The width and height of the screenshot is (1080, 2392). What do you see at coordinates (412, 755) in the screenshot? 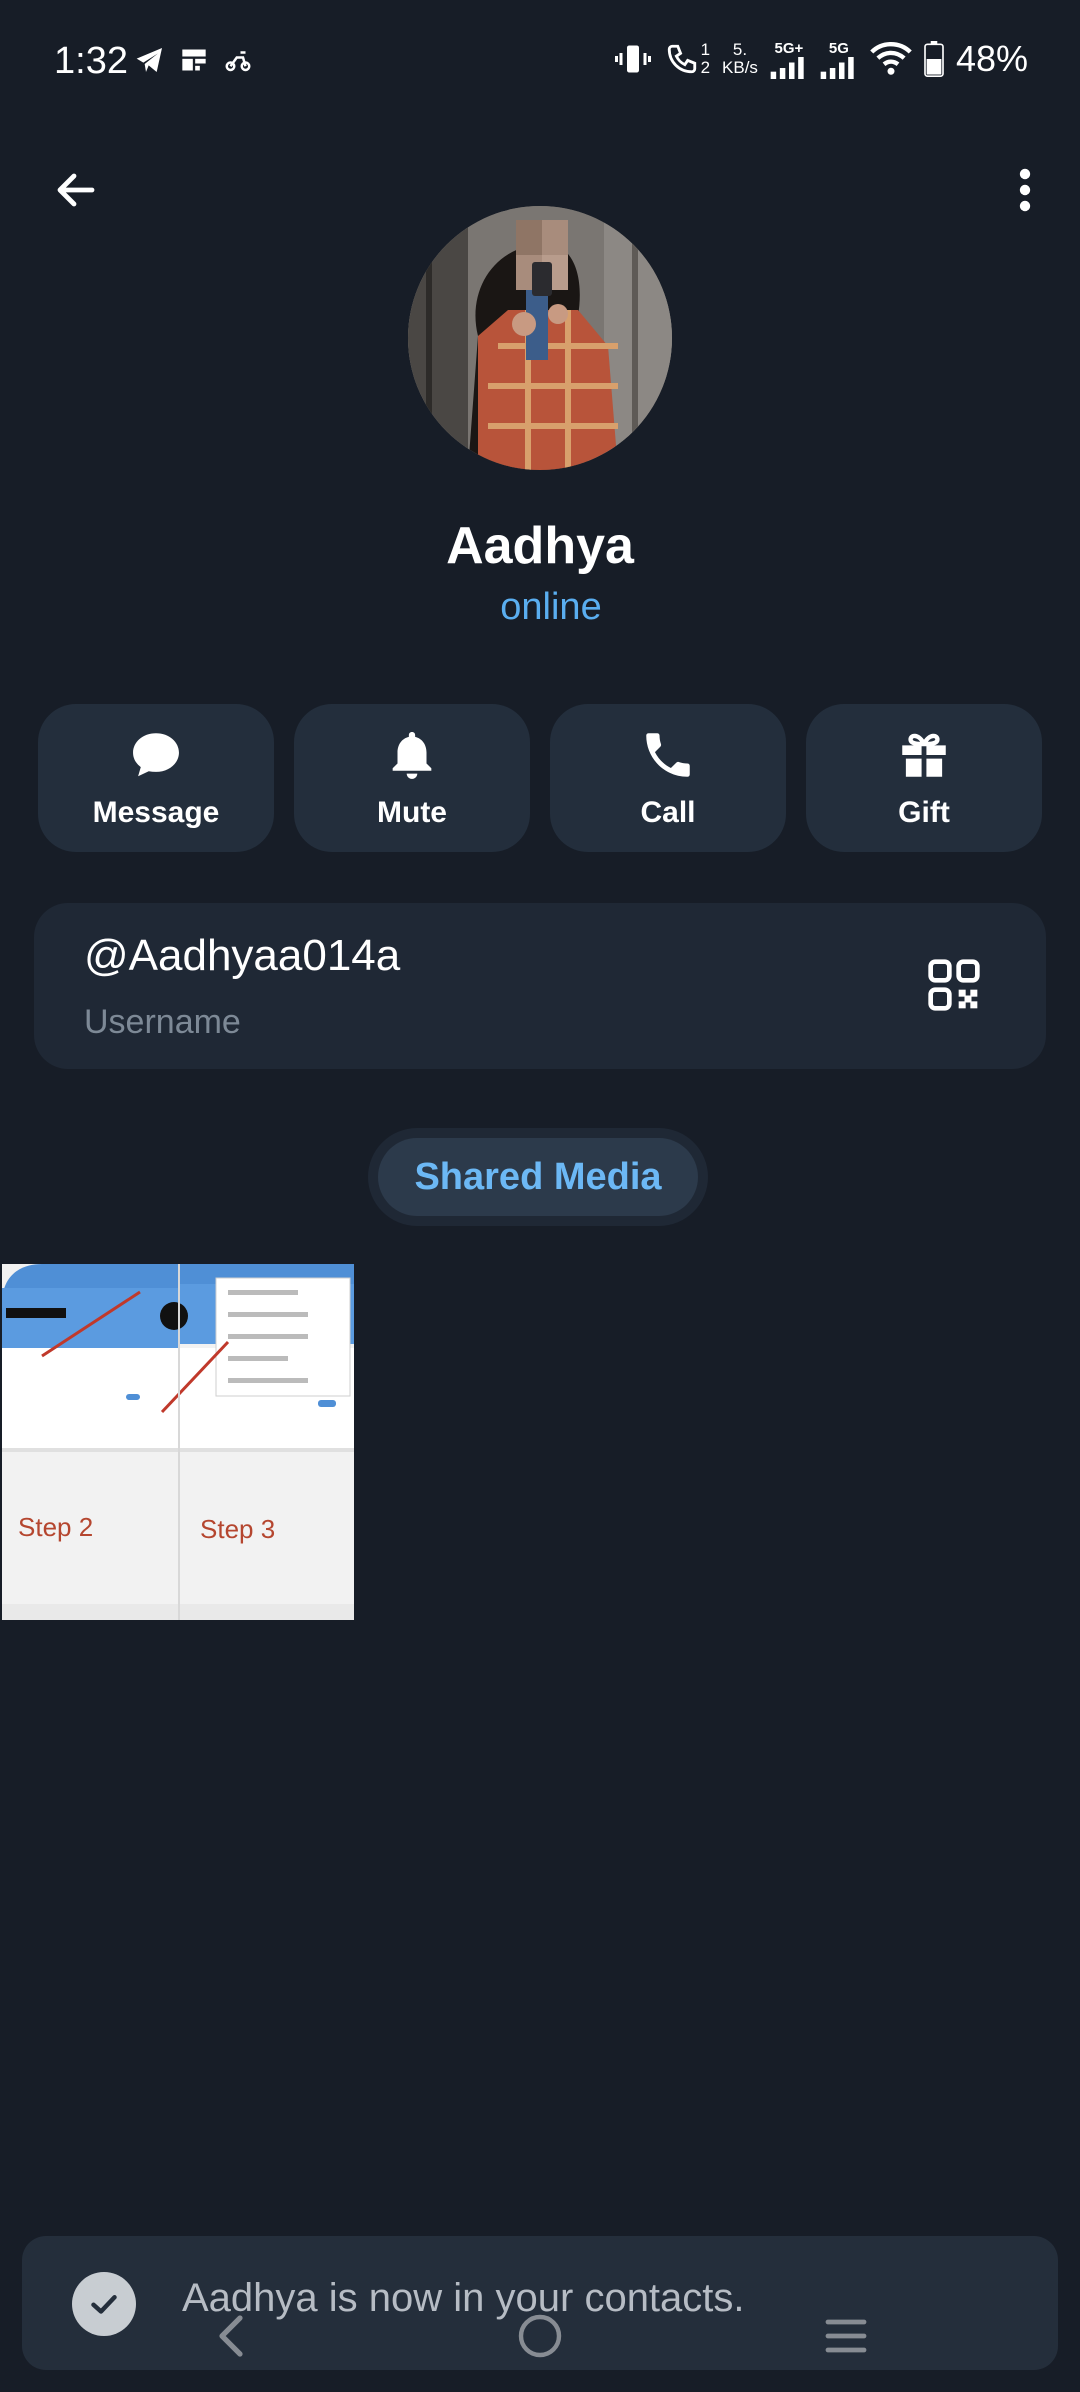
I see `bell-icon` at bounding box center [412, 755].